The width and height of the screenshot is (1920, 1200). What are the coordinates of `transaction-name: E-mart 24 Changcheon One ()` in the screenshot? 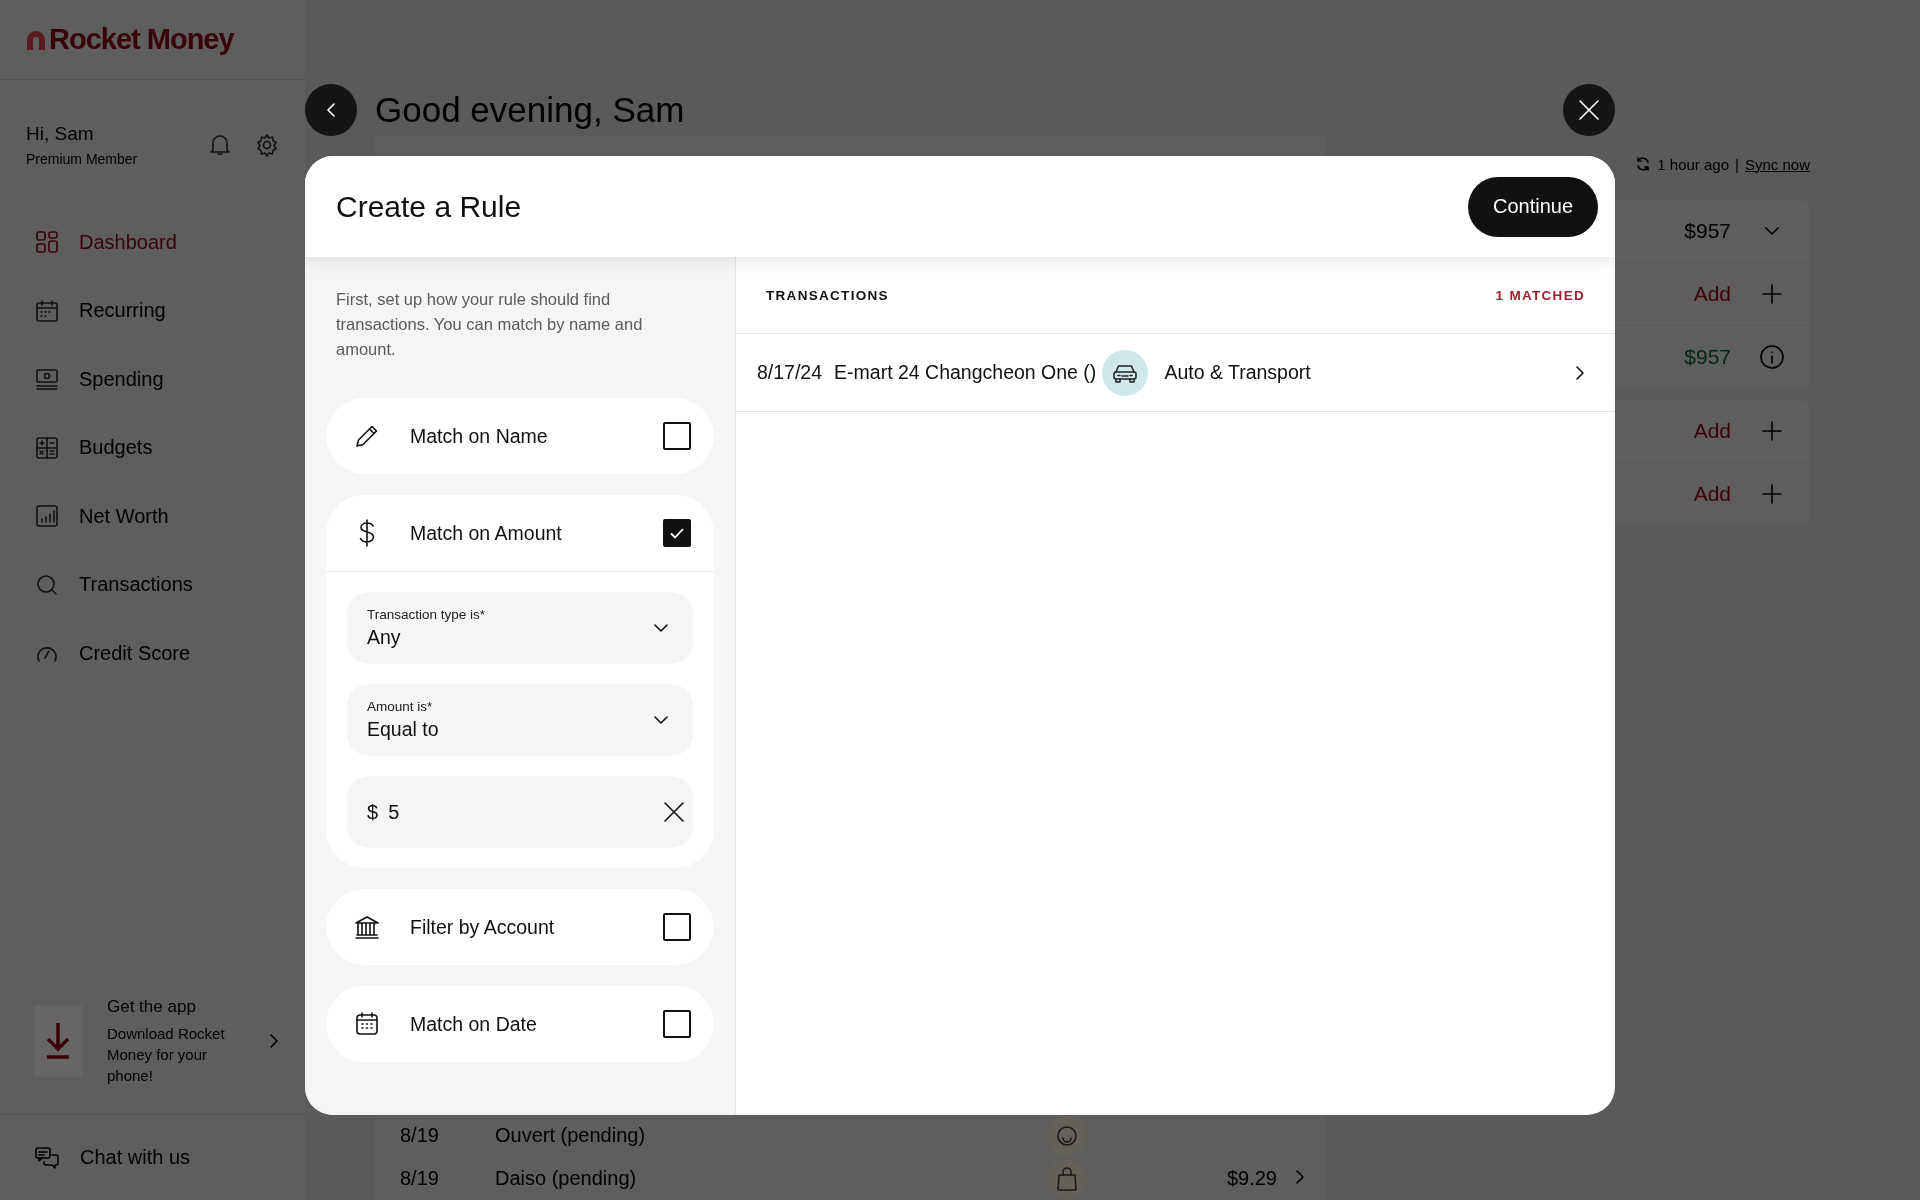 It's located at (965, 372).